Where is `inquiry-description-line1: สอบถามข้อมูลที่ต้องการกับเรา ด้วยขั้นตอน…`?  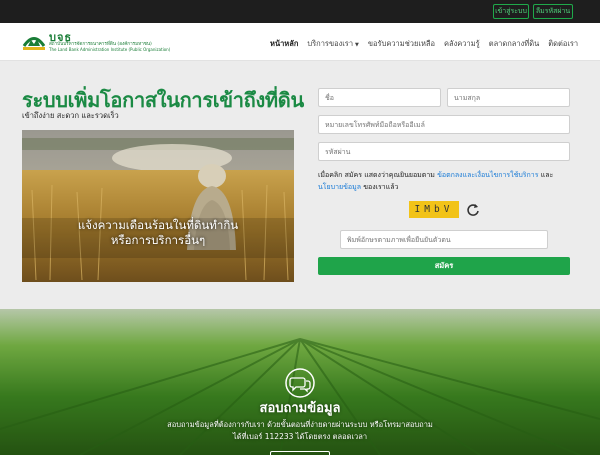 inquiry-description-line1: สอบถามข้อมูลที่ต้องการกับเรา ด้วยขั้นตอน… is located at coordinates (300, 424).